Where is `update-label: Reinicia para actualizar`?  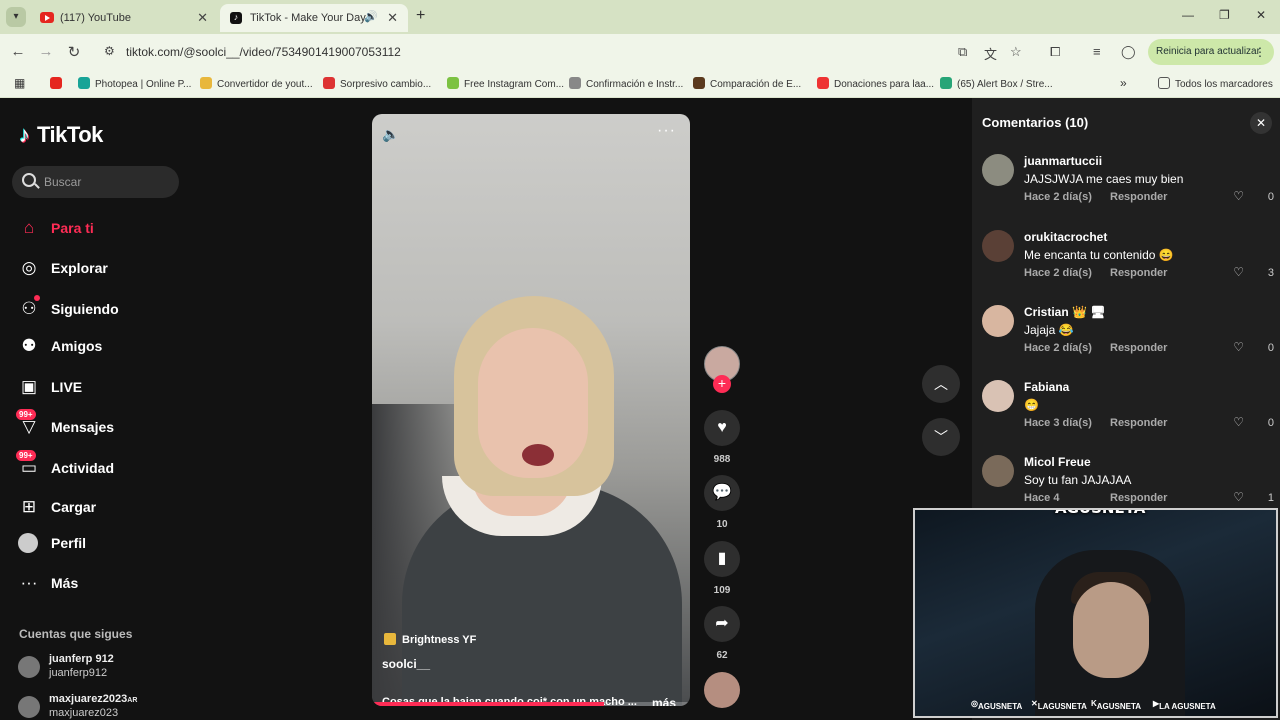 update-label: Reinicia para actualizar is located at coordinates (1208, 51).